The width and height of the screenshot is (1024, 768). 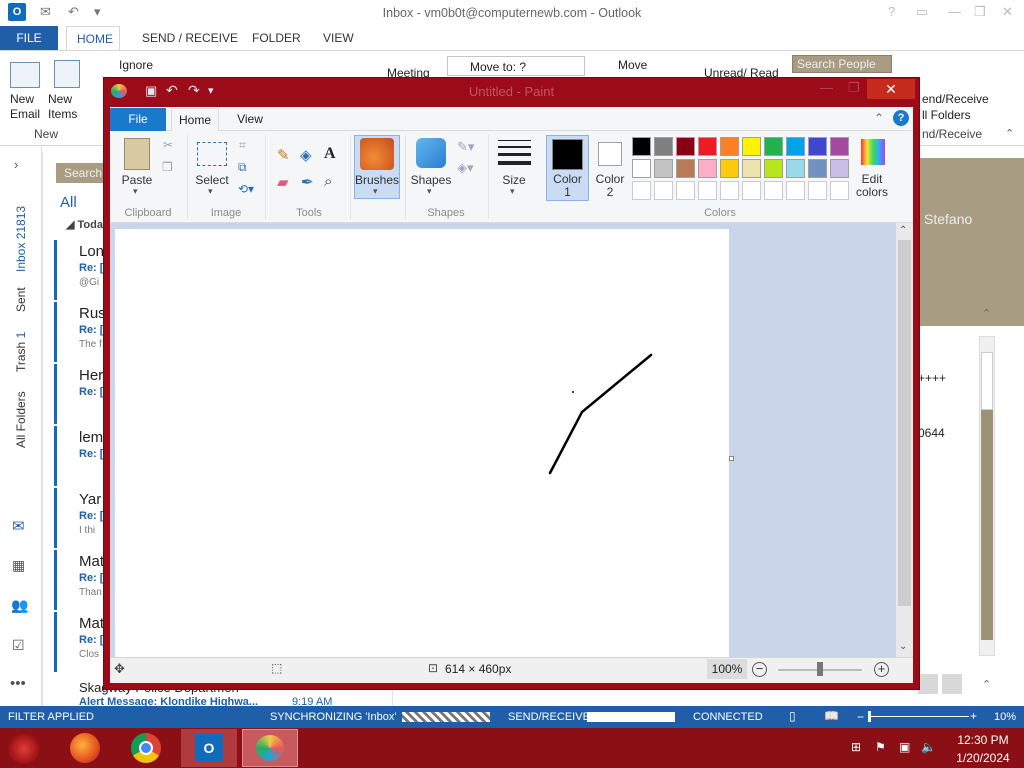 What do you see at coordinates (16, 164) in the screenshot?
I see `expand-folder-pane-icon: ›` at bounding box center [16, 164].